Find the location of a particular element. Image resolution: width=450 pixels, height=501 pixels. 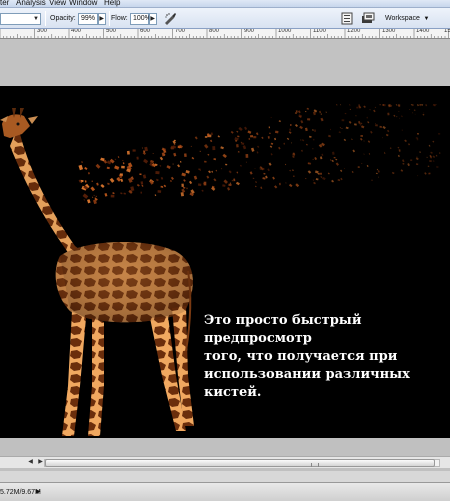

opacity-field: 99% is located at coordinates (88, 19).